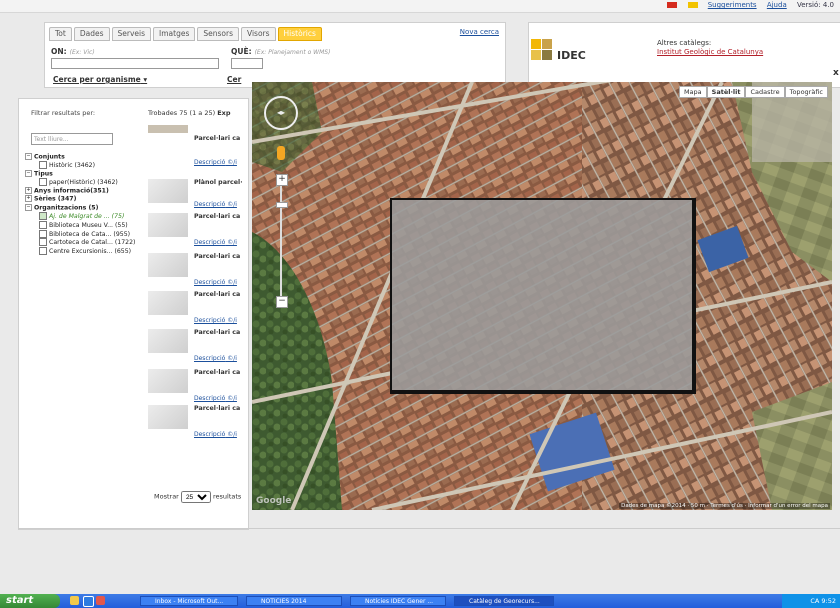 The image size is (840, 608). What do you see at coordinates (684, 43) in the screenshot?
I see `altres-title: Altres catàlegs:` at bounding box center [684, 43].